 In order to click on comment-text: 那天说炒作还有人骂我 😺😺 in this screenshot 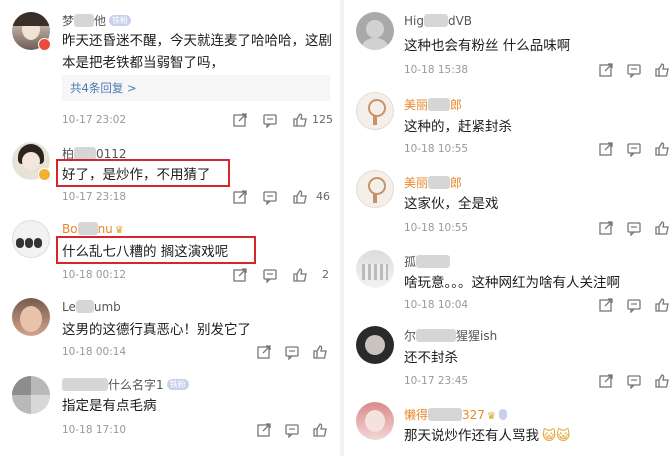, I will do `click(487, 436)`.